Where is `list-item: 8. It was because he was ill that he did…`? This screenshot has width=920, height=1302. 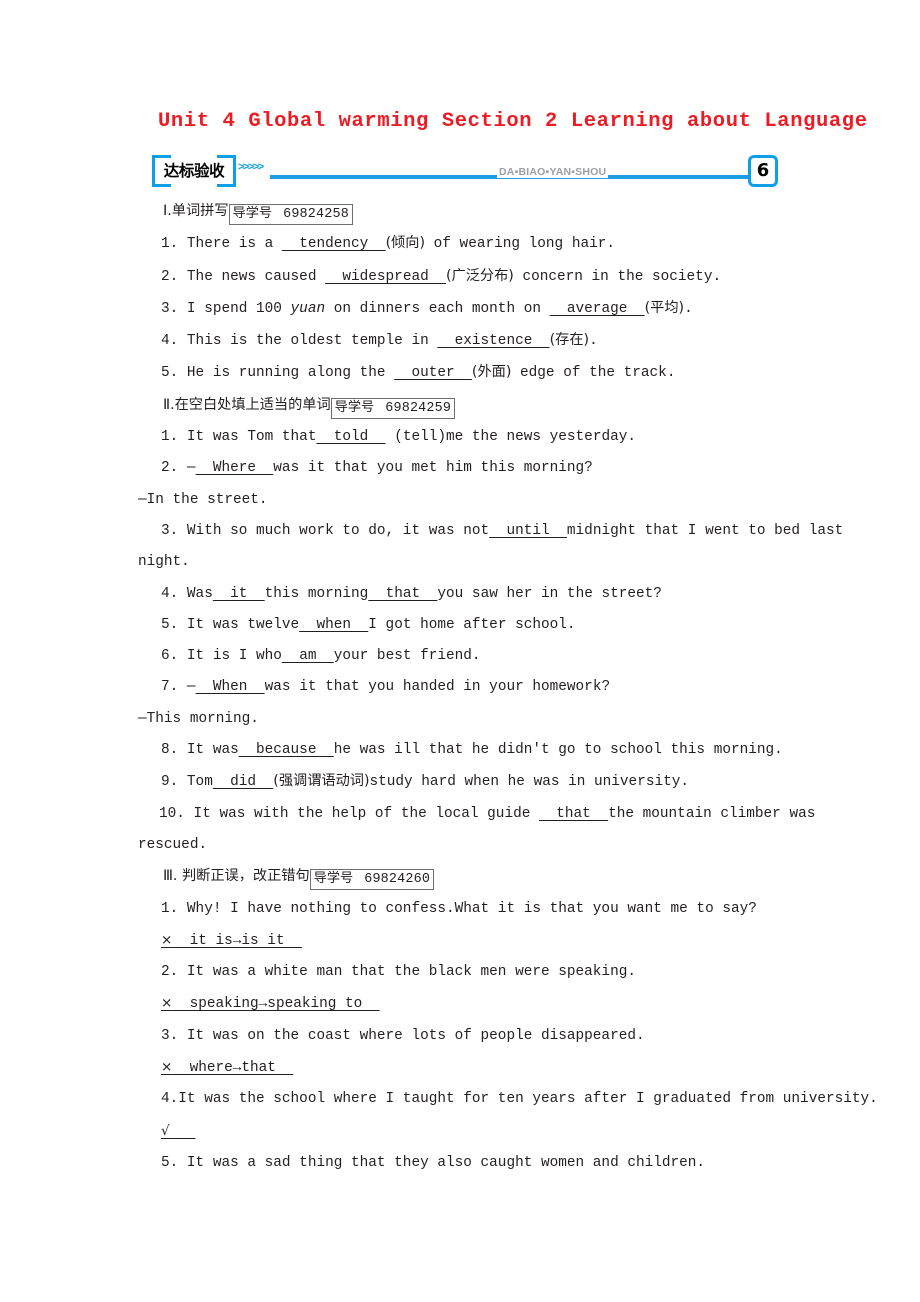
list-item: 8. It was because he was ill that he did… is located at coordinates (460, 750).